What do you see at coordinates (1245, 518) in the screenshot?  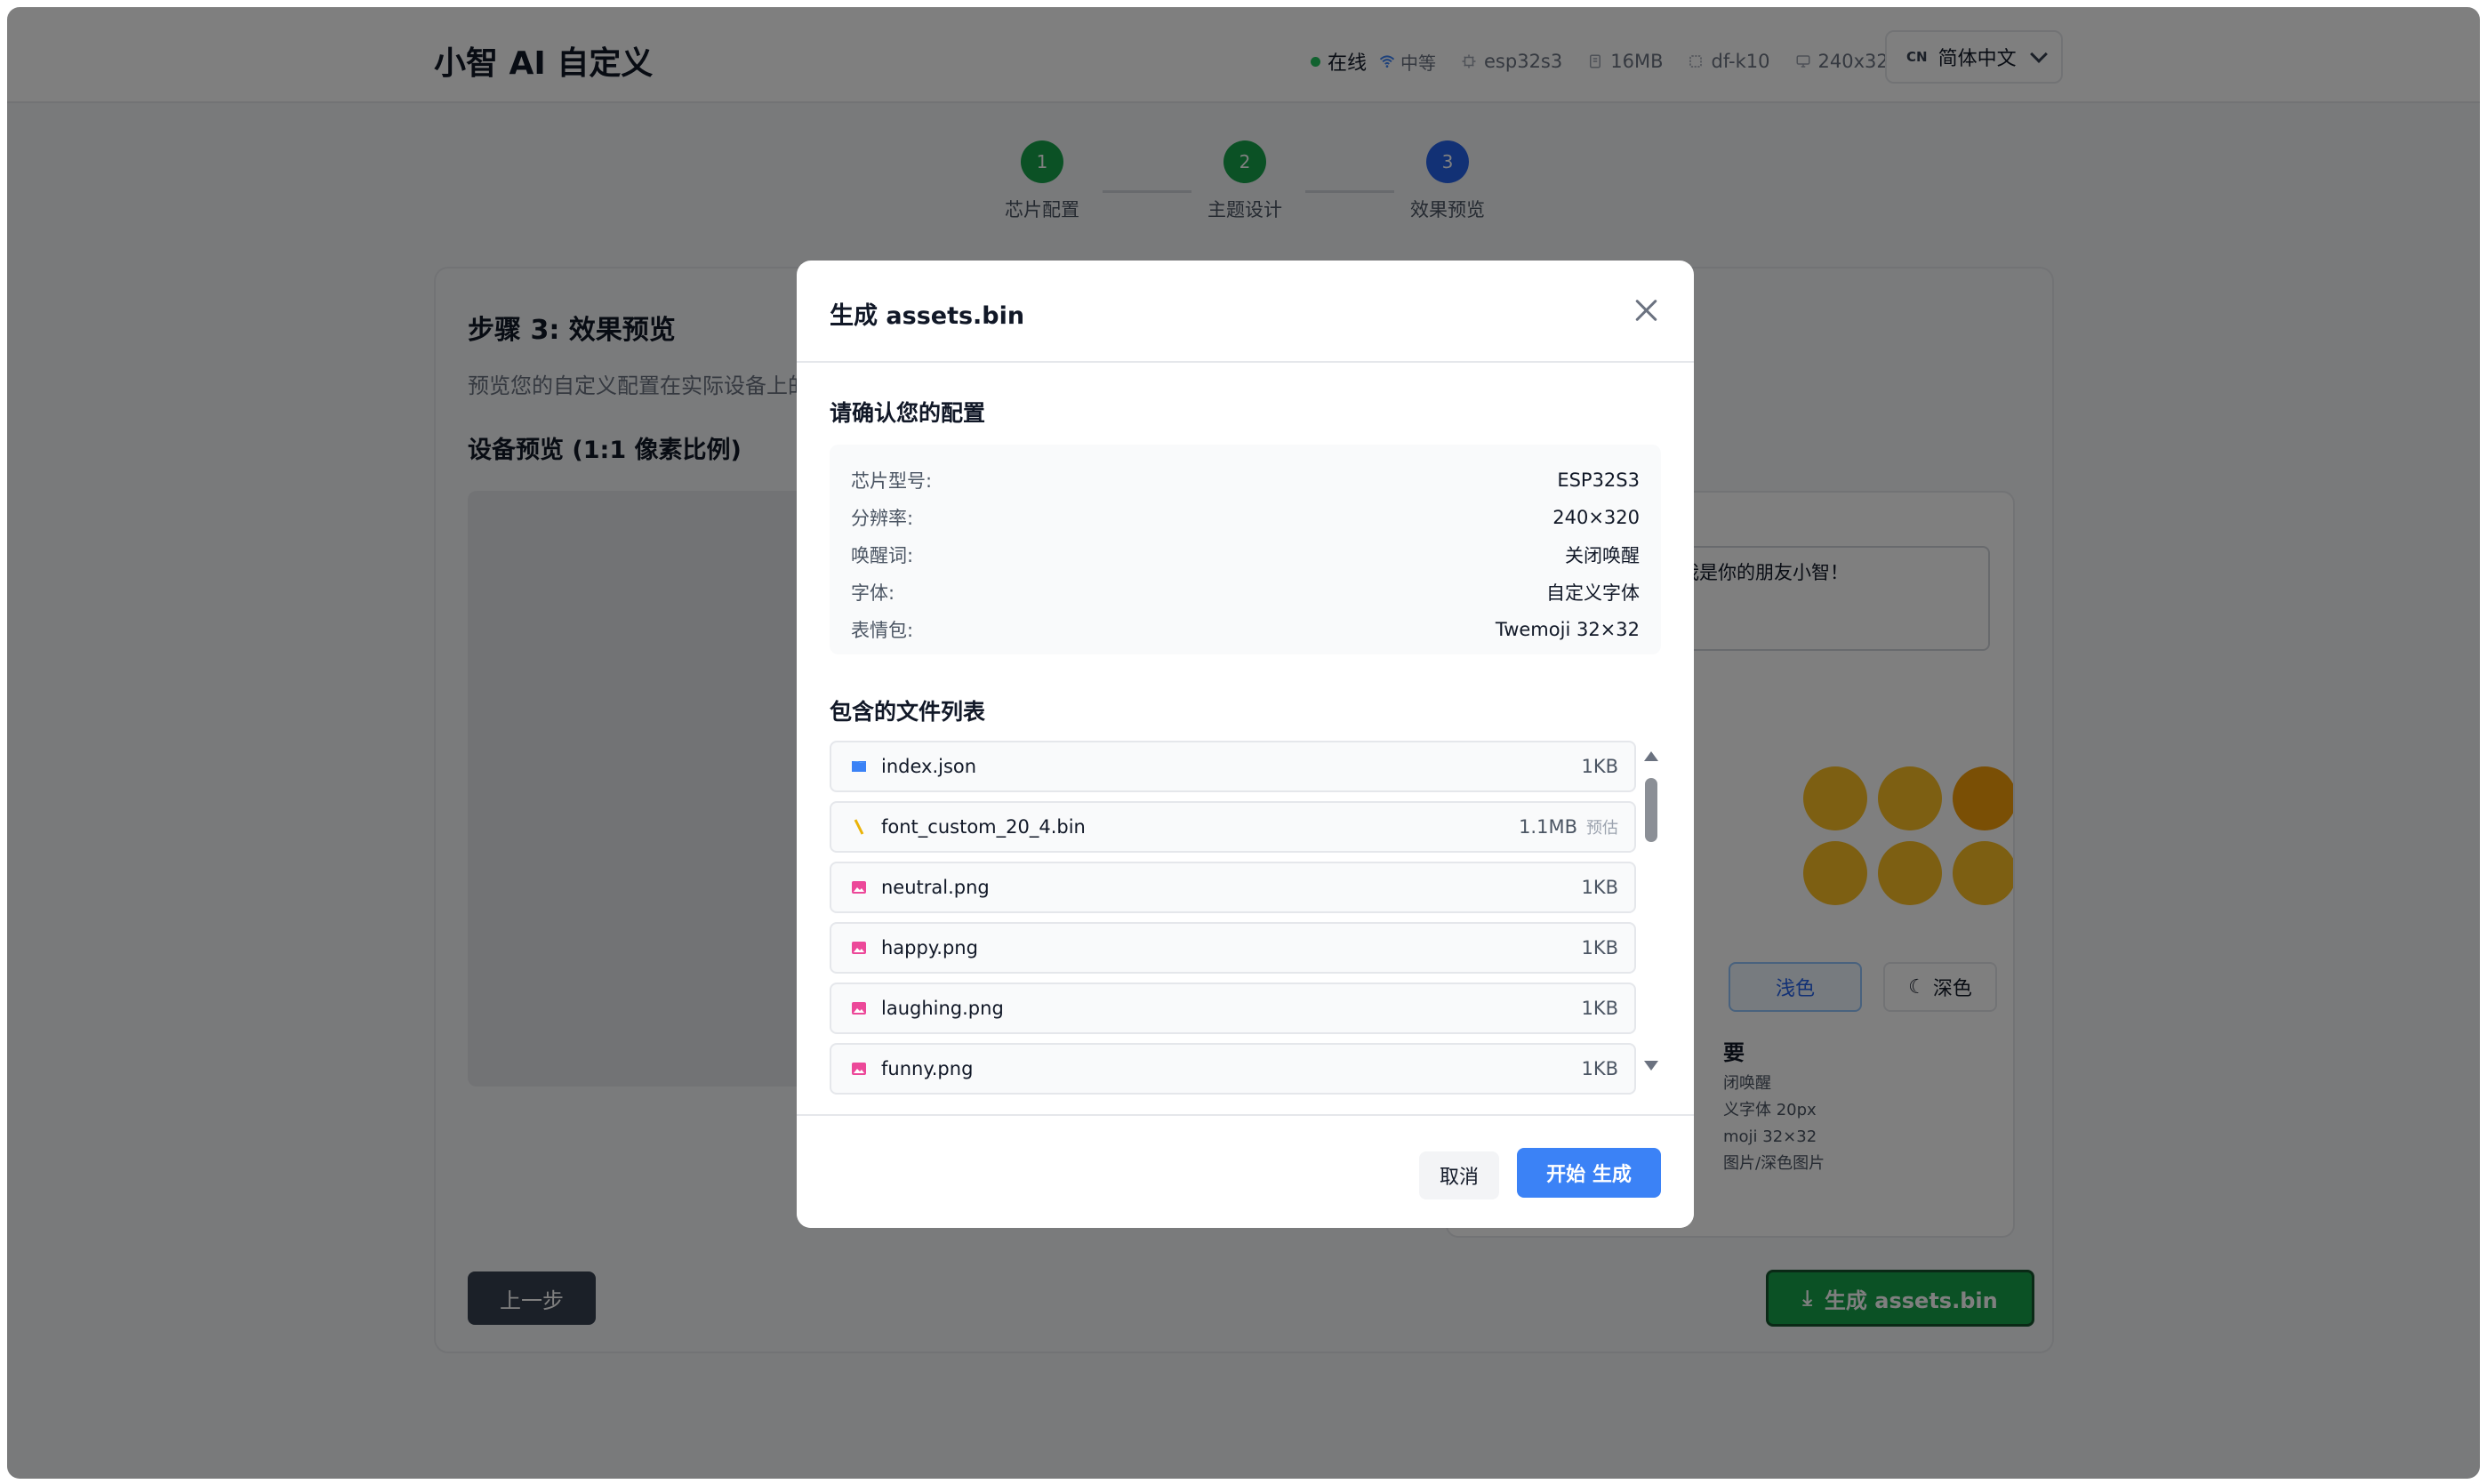 I see `config-row: 分辨率: 240×320` at bounding box center [1245, 518].